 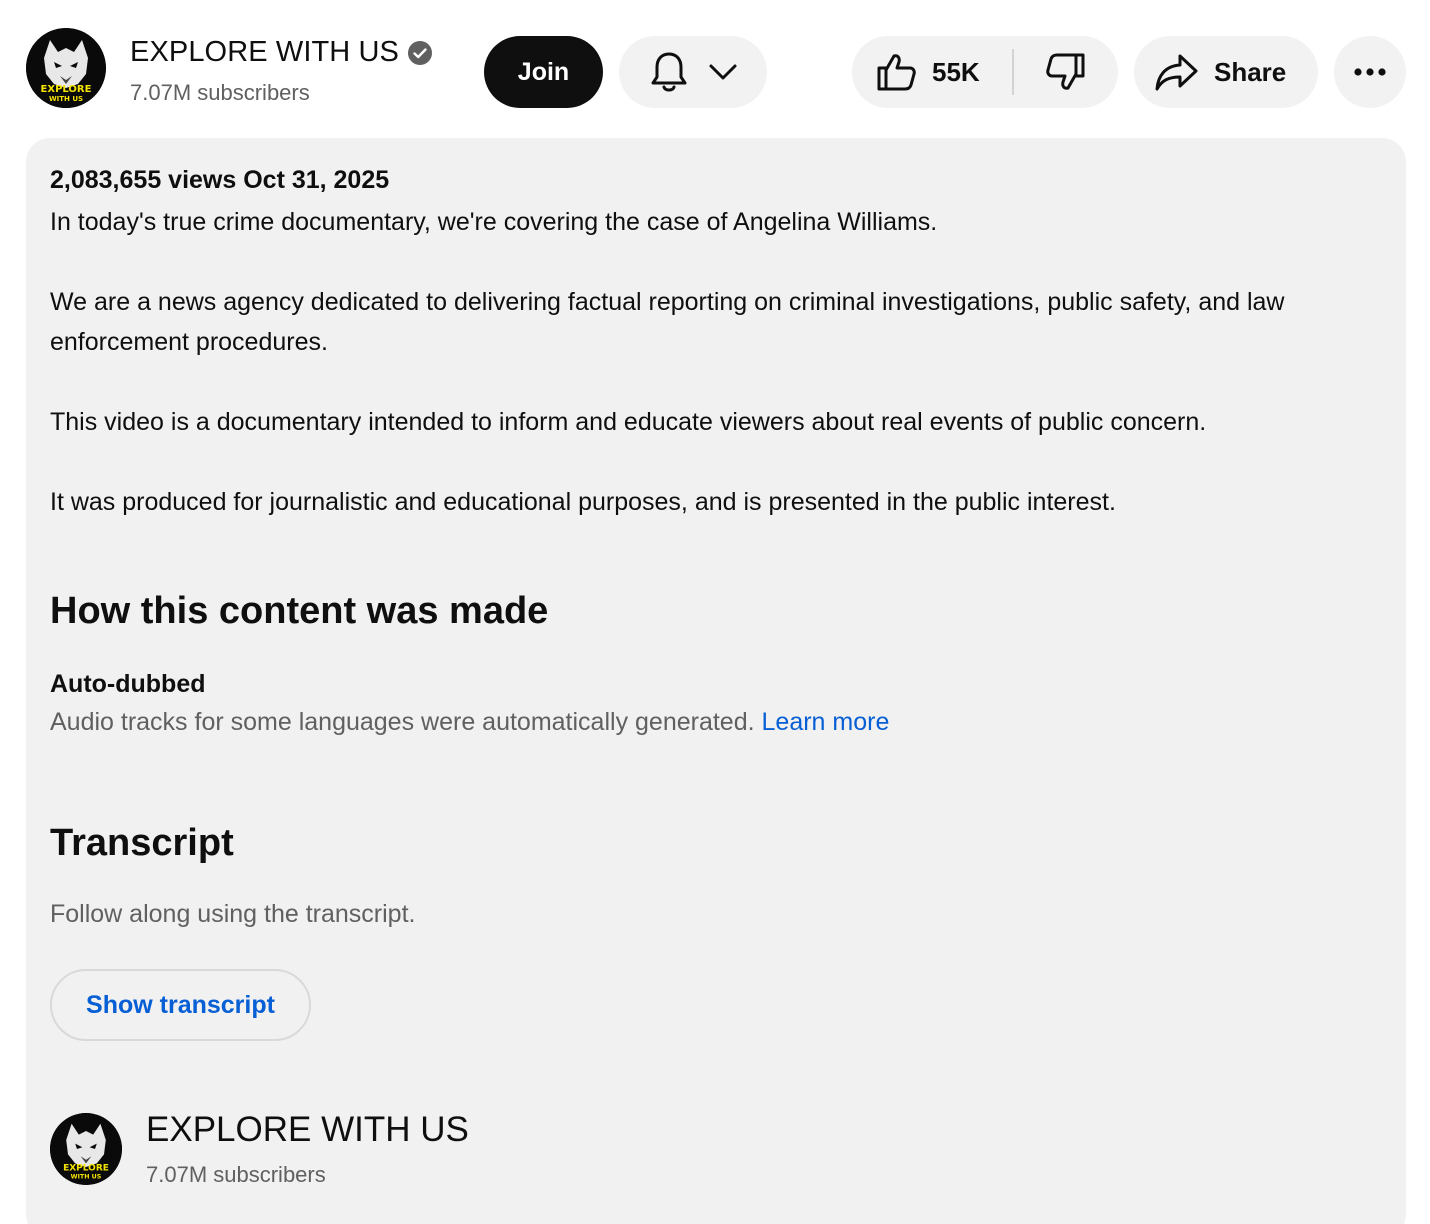 I want to click on thumbs-down-icon, so click(x=1065, y=71).